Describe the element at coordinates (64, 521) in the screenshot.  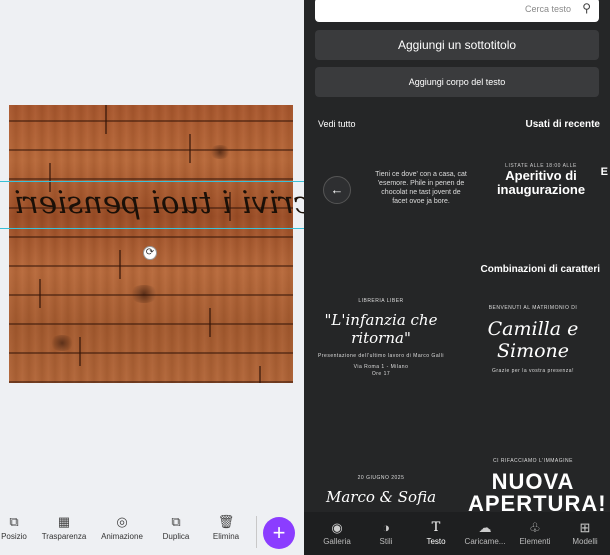
I see `transparency-icon: ▦` at that location.